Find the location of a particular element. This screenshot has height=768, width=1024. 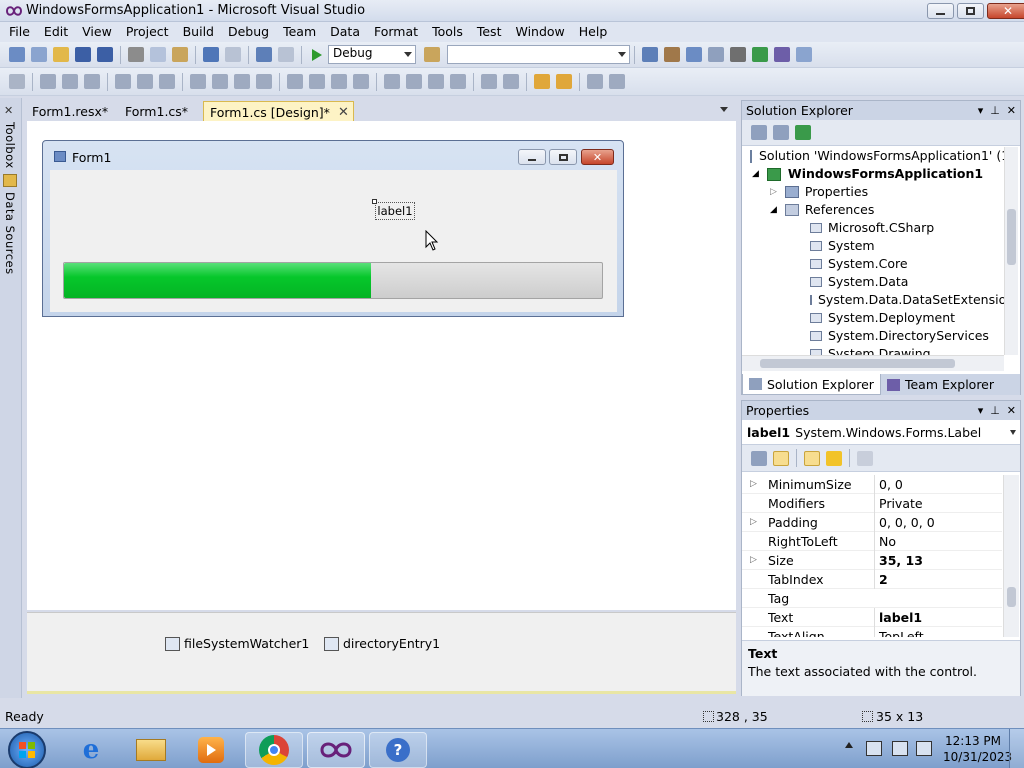

alphabetical-icon is located at coordinates (781, 458).